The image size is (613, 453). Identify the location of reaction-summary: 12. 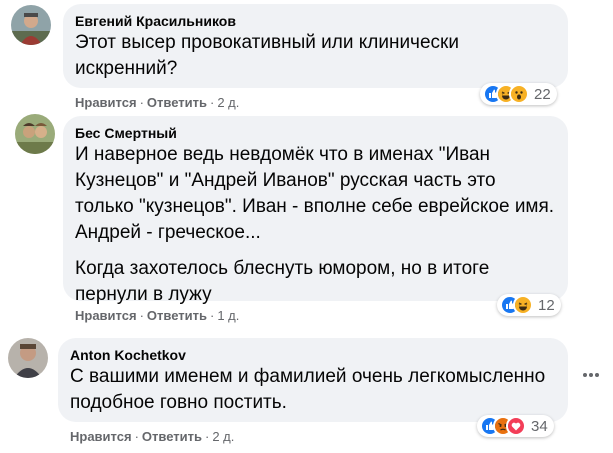
(529, 305).